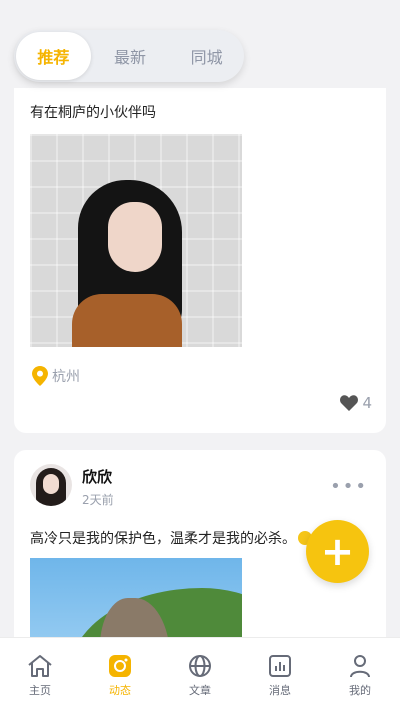  I want to click on moments-icon, so click(120, 666).